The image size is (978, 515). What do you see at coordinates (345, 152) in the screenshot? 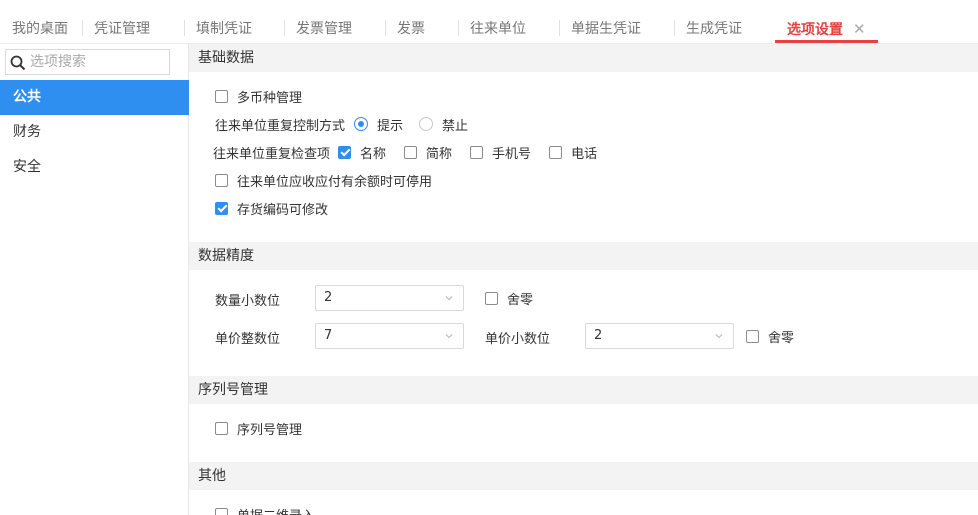
I see `check-name-checkbox` at bounding box center [345, 152].